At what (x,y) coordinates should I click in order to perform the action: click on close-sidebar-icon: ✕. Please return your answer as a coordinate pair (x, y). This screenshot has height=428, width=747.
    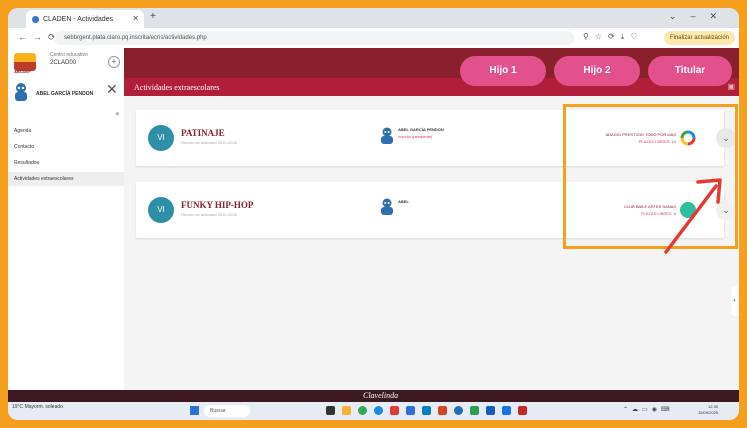
    Looking at the image, I should click on (112, 89).